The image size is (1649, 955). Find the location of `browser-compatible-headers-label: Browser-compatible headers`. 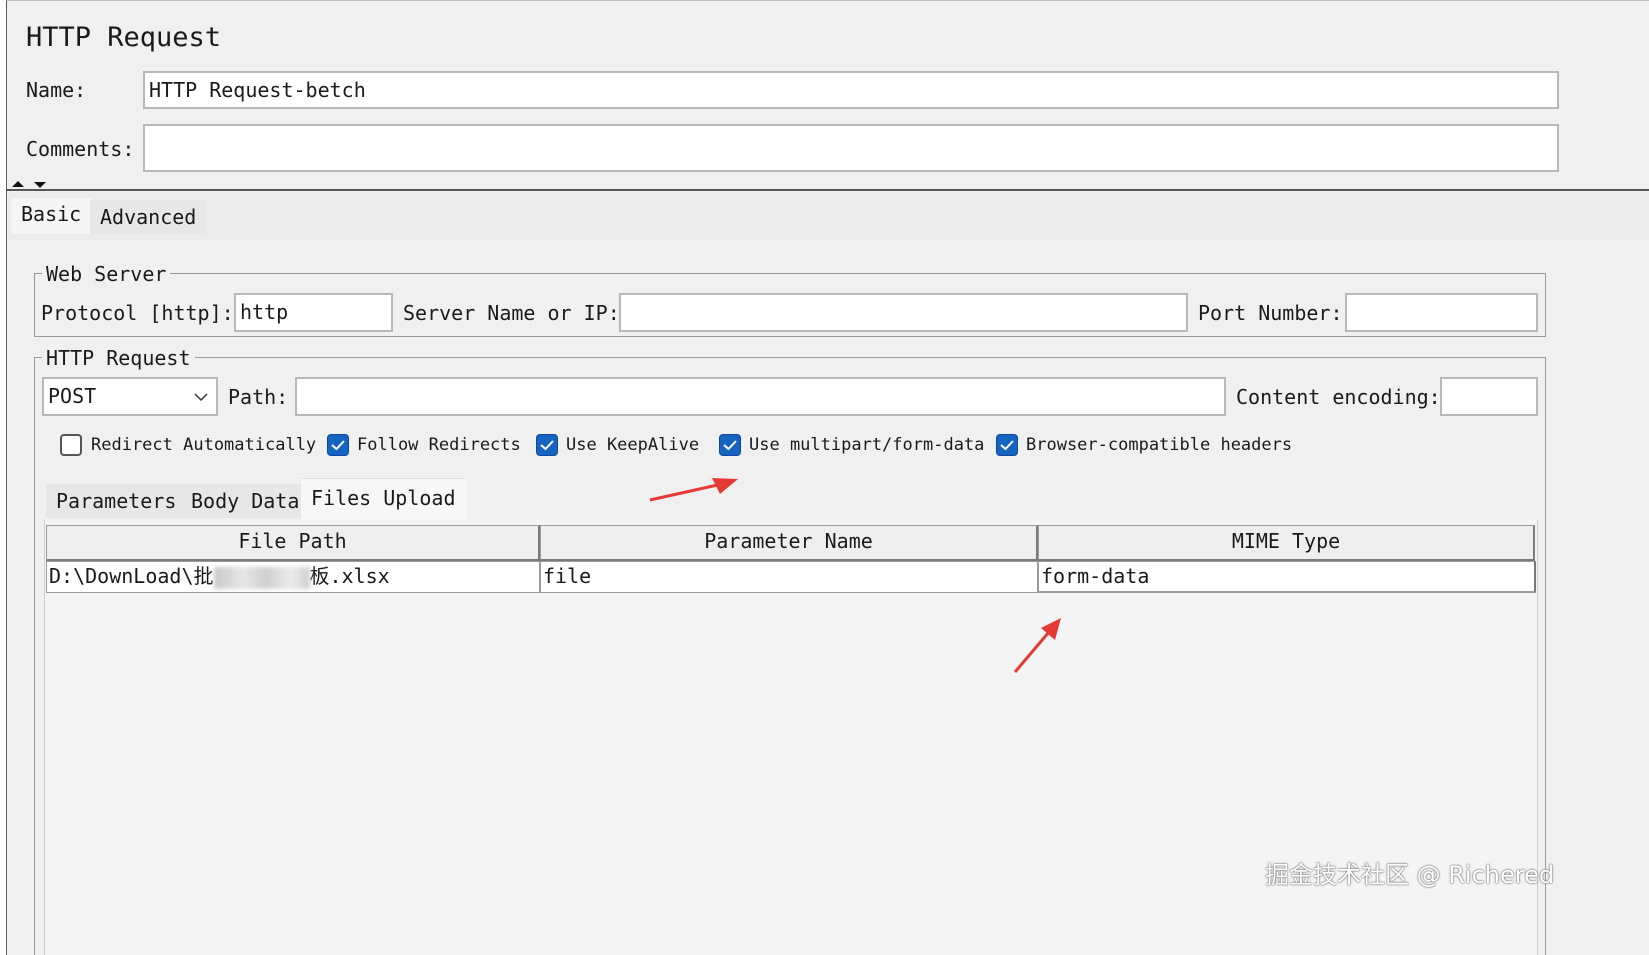

browser-compatible-headers-label: Browser-compatible headers is located at coordinates (1159, 445).